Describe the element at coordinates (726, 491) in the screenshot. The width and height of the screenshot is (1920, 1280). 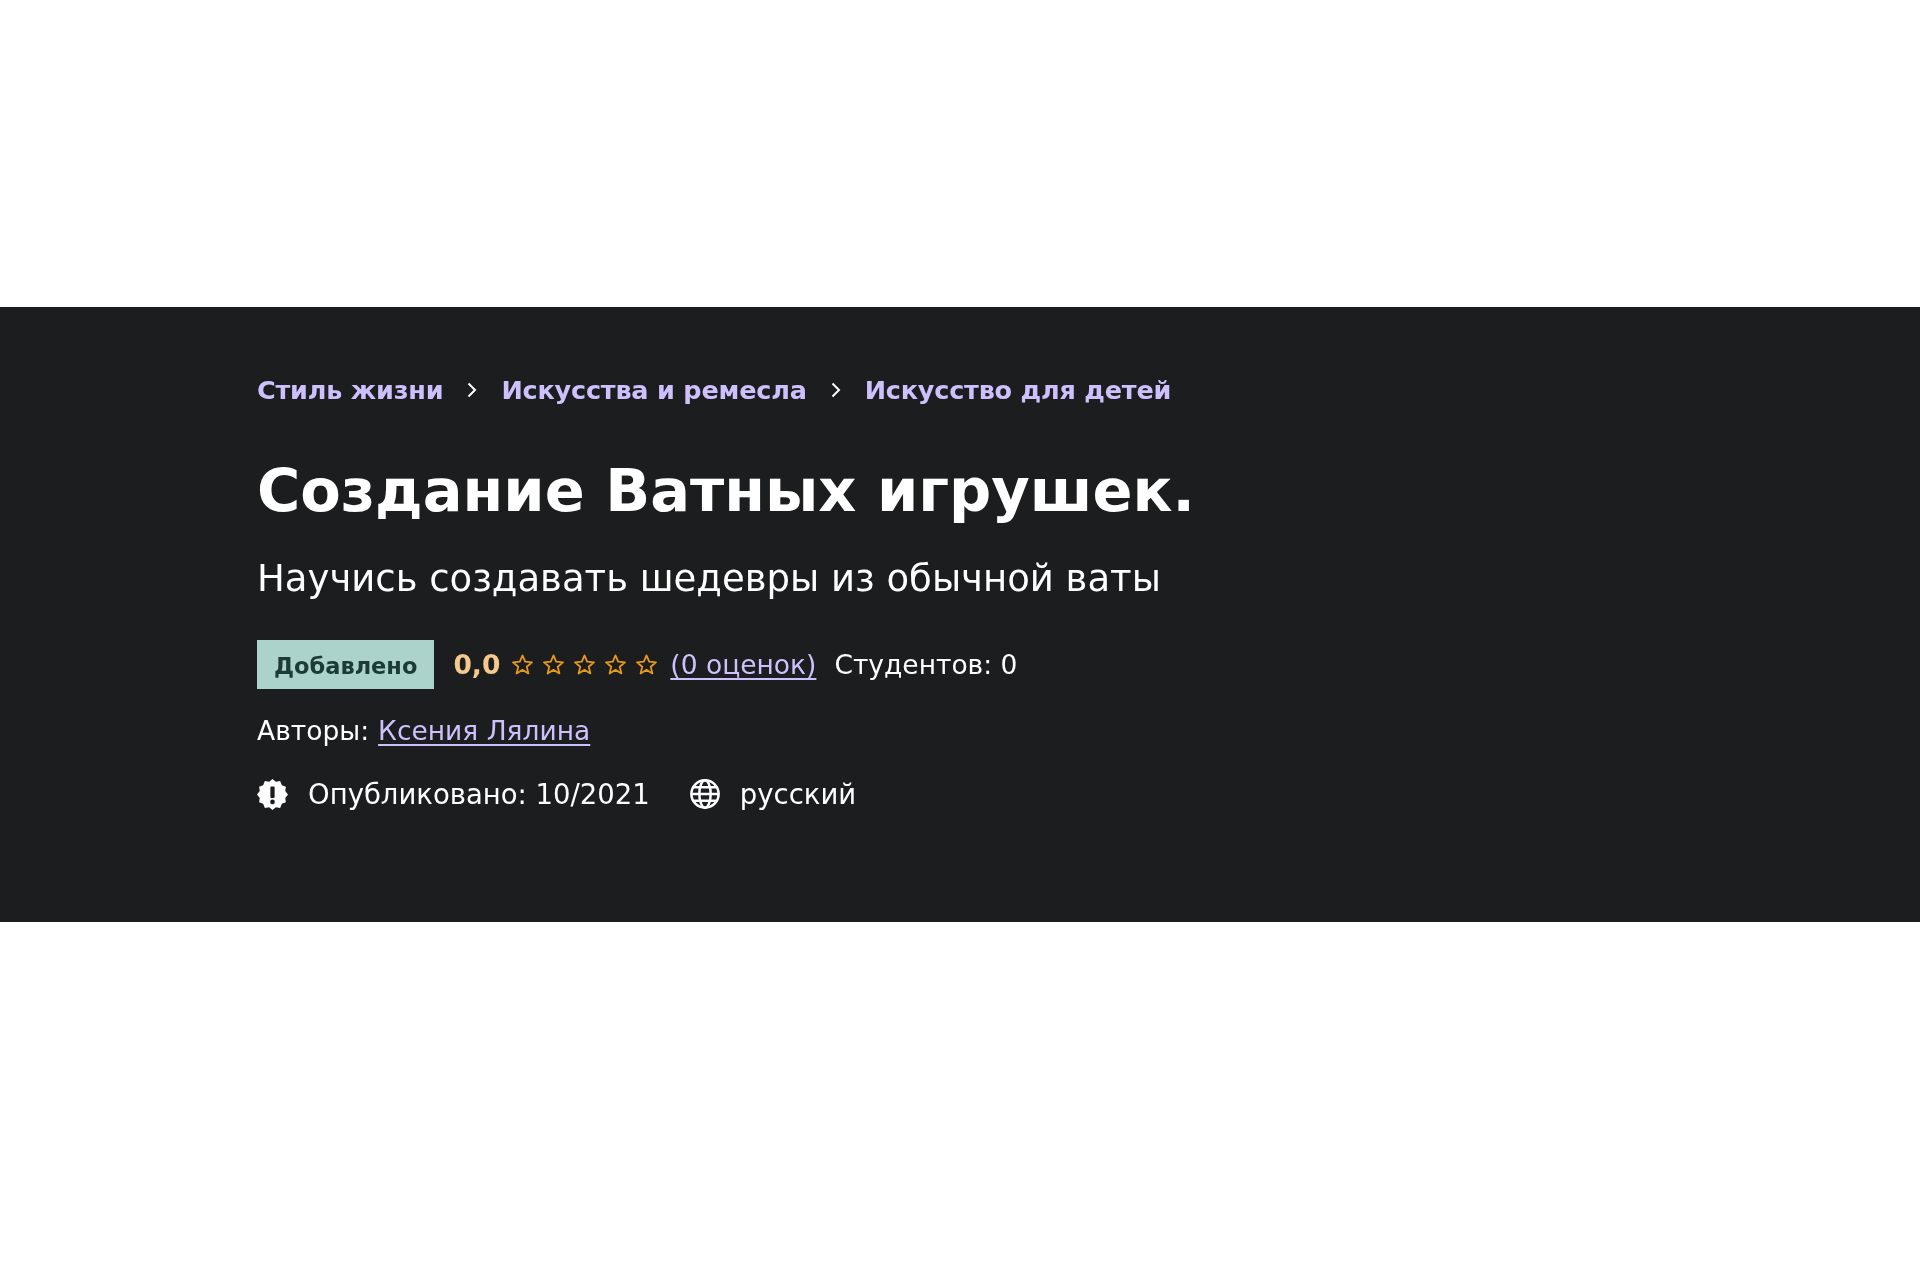
I see `course-title: Создание Ватных игрушек.` at that location.